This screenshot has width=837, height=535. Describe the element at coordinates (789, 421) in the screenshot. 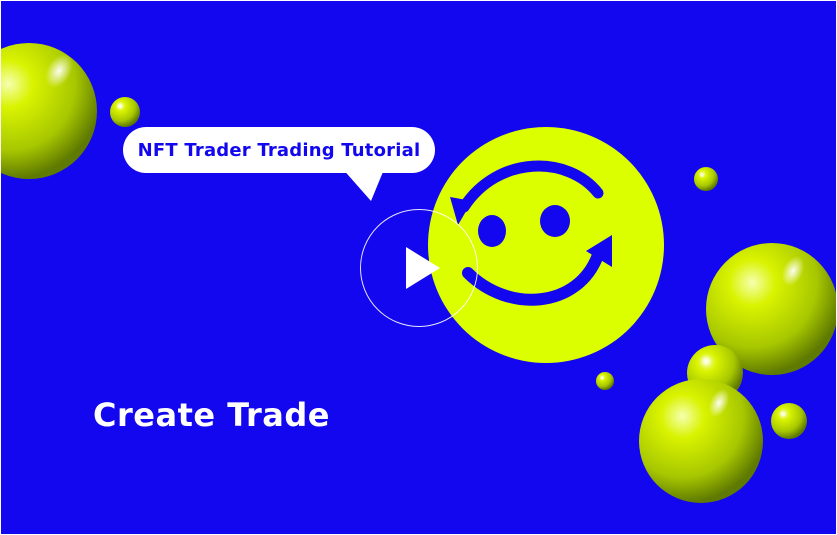

I see `sphere-small-bottom` at that location.